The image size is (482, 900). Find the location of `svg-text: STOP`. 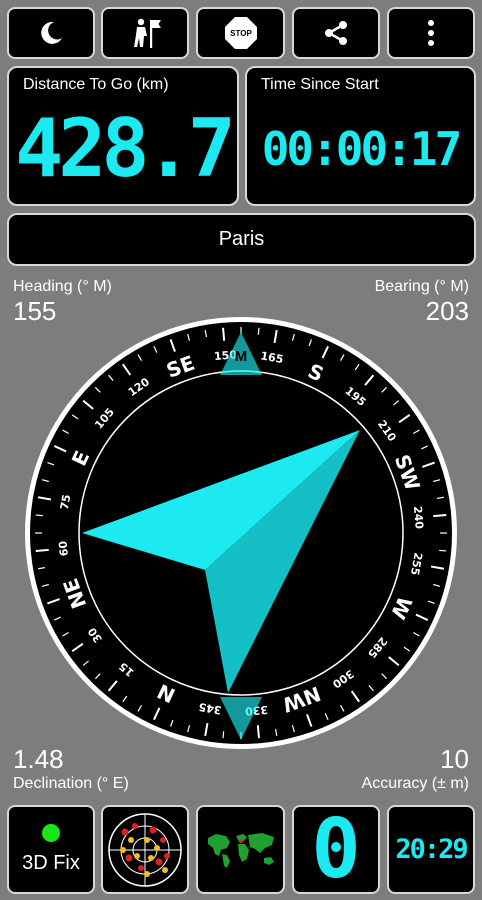

svg-text: STOP is located at coordinates (241, 33).